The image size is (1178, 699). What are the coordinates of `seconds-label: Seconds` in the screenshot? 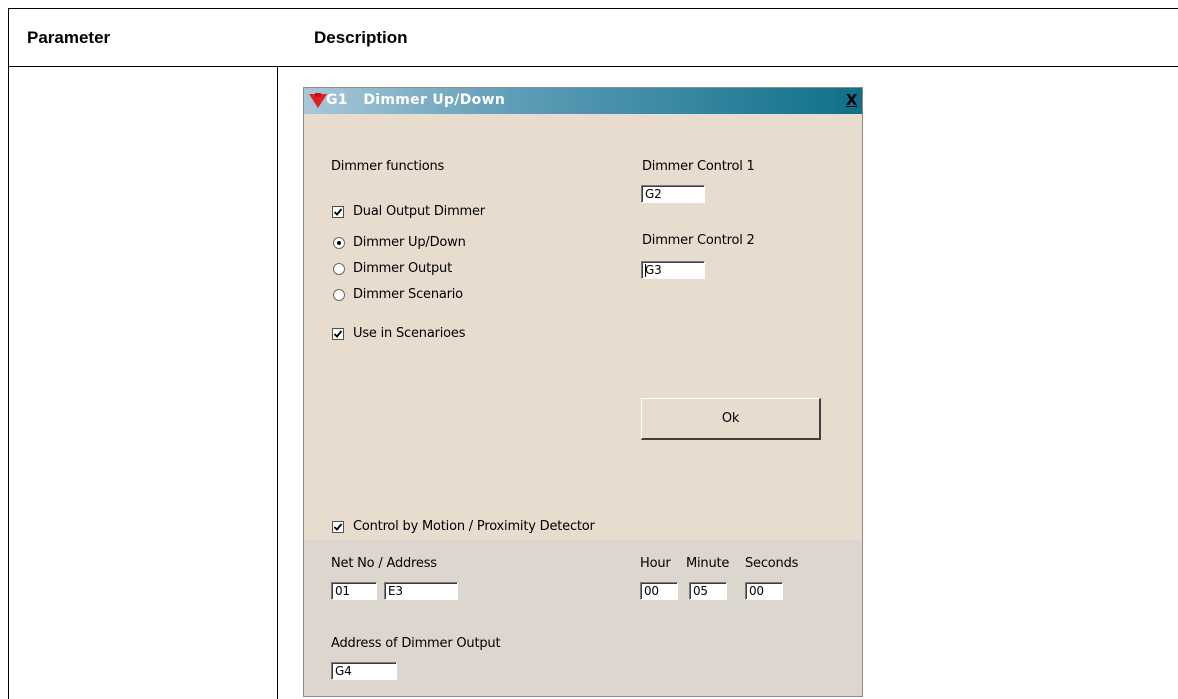 It's located at (772, 563).